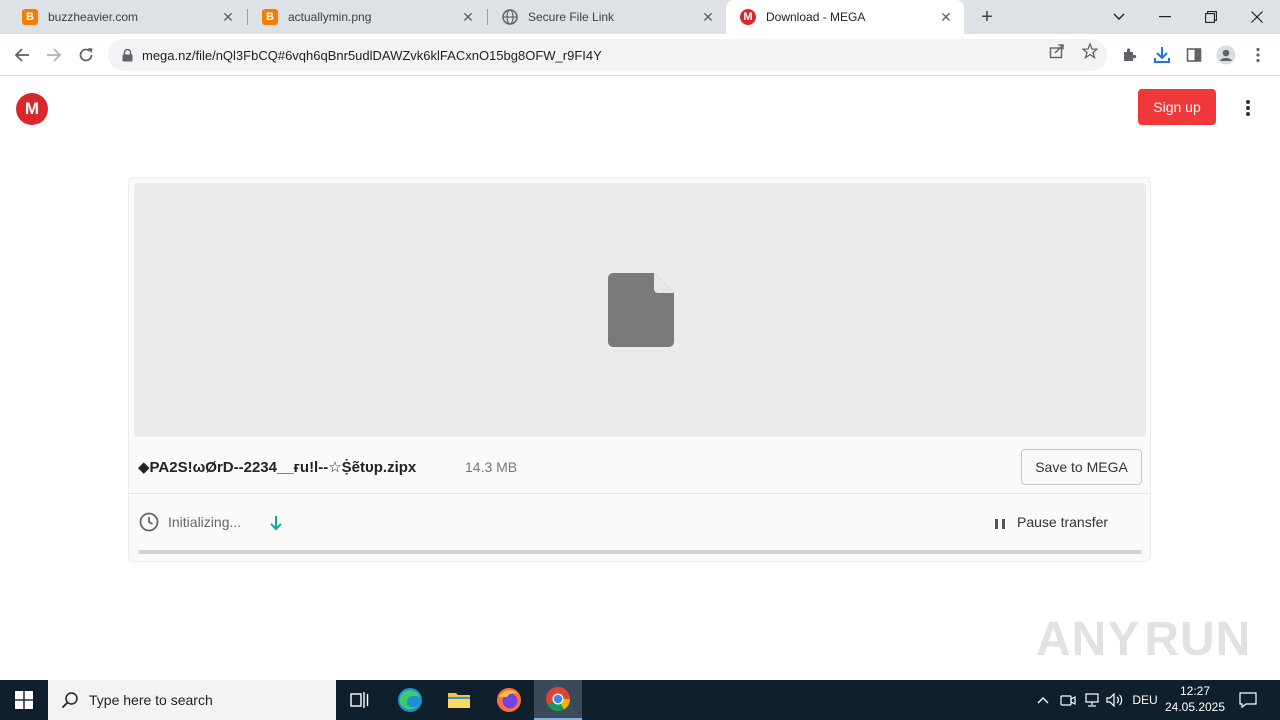  I want to click on lock-icon, so click(127, 55).